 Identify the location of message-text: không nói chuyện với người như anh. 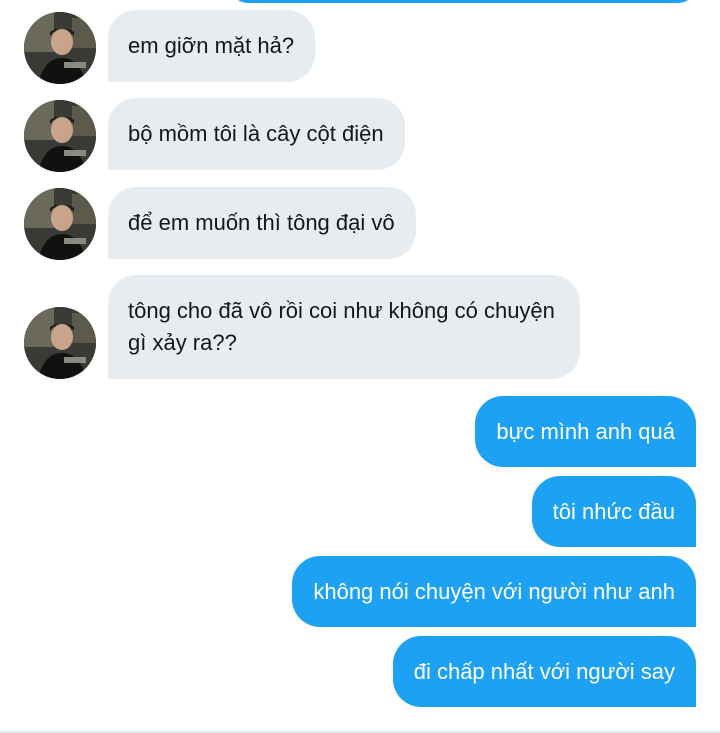
(494, 591).